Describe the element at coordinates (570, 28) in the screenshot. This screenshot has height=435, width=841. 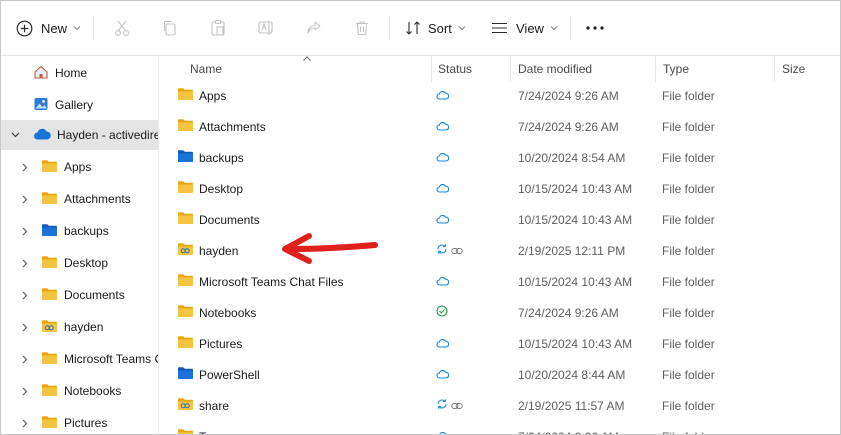
I see `toolbar-divider` at that location.